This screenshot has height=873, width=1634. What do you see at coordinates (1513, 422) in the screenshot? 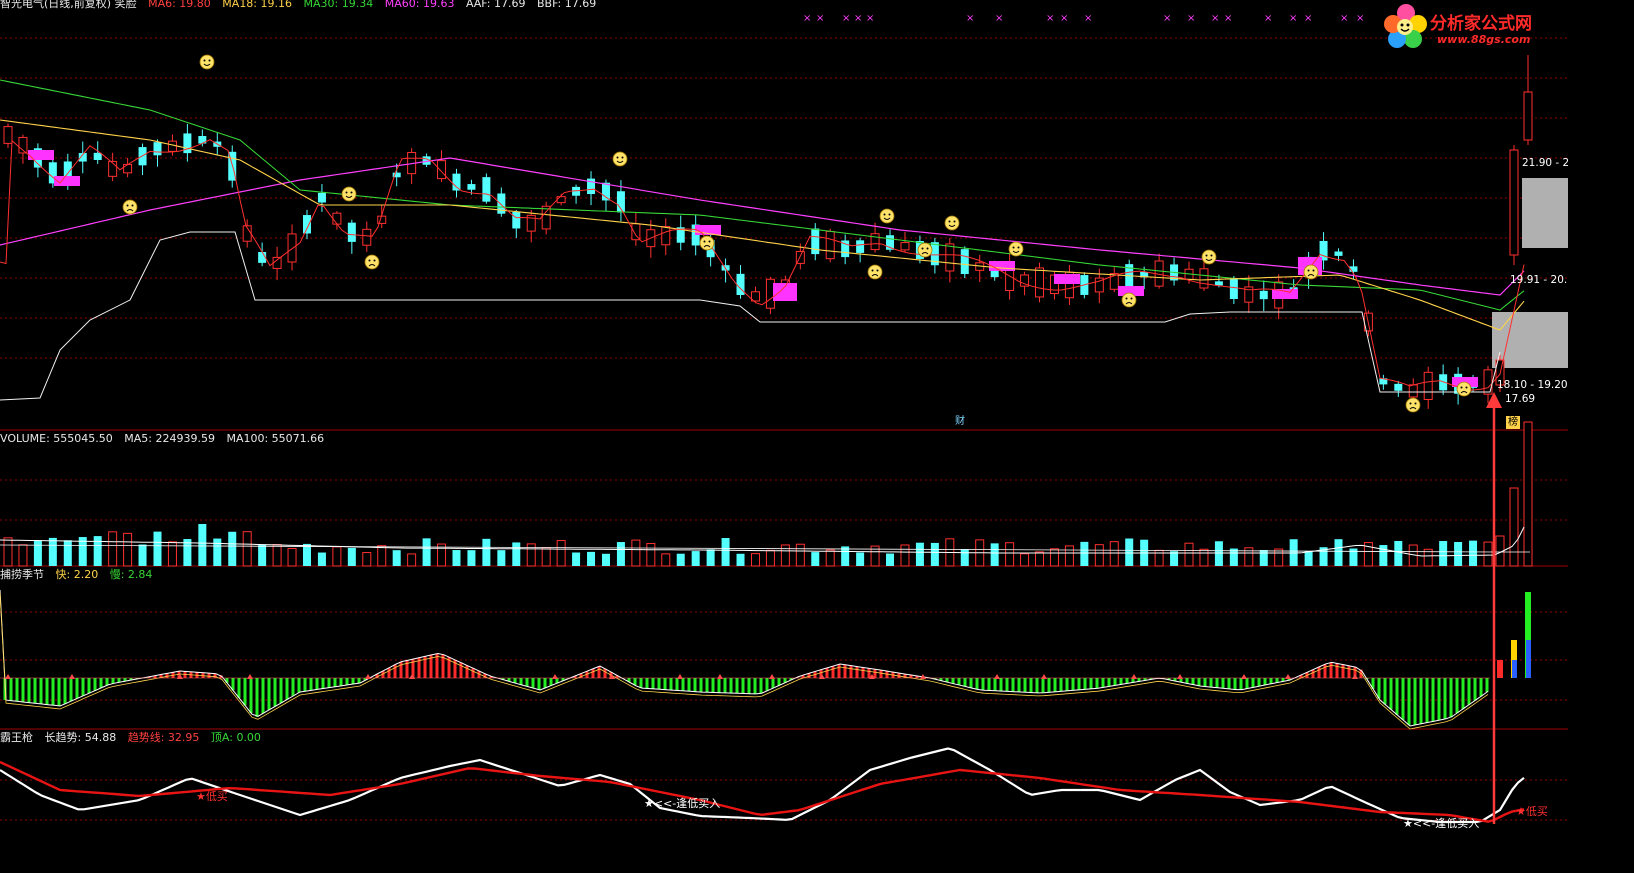
I see `rank-badge: 榜` at bounding box center [1513, 422].